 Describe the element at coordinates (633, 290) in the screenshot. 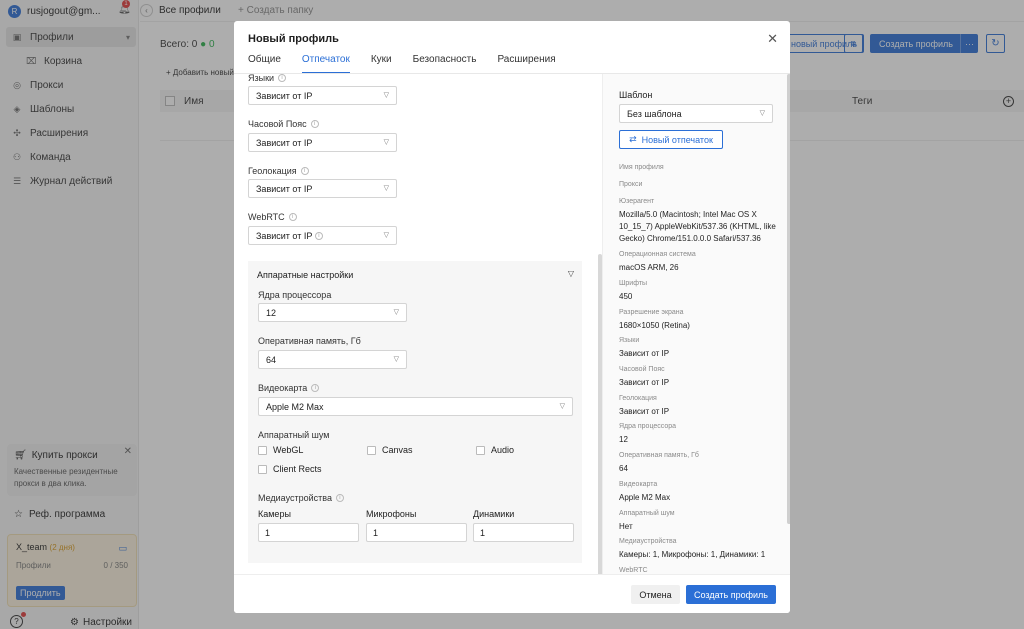

I see `summary-row: Шрифты 450` at that location.